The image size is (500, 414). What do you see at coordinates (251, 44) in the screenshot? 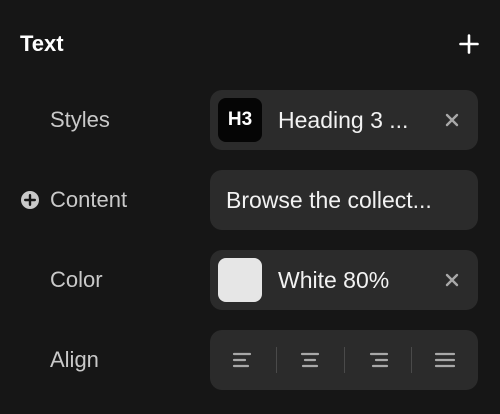
I see `section-header: Text` at bounding box center [251, 44].